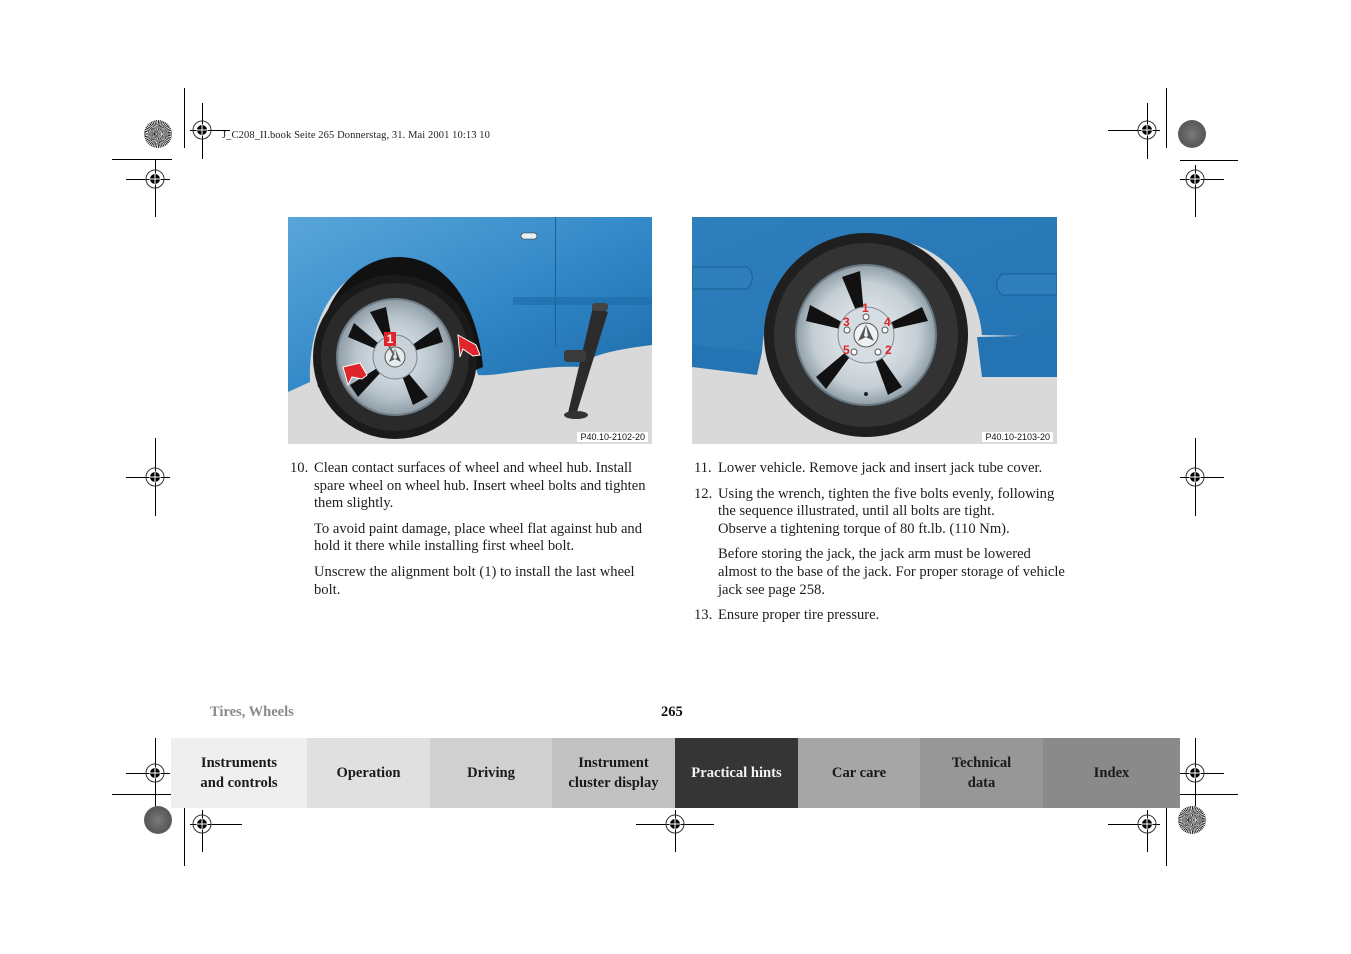 The image size is (1351, 954). I want to click on tab-driving: Driving, so click(491, 773).